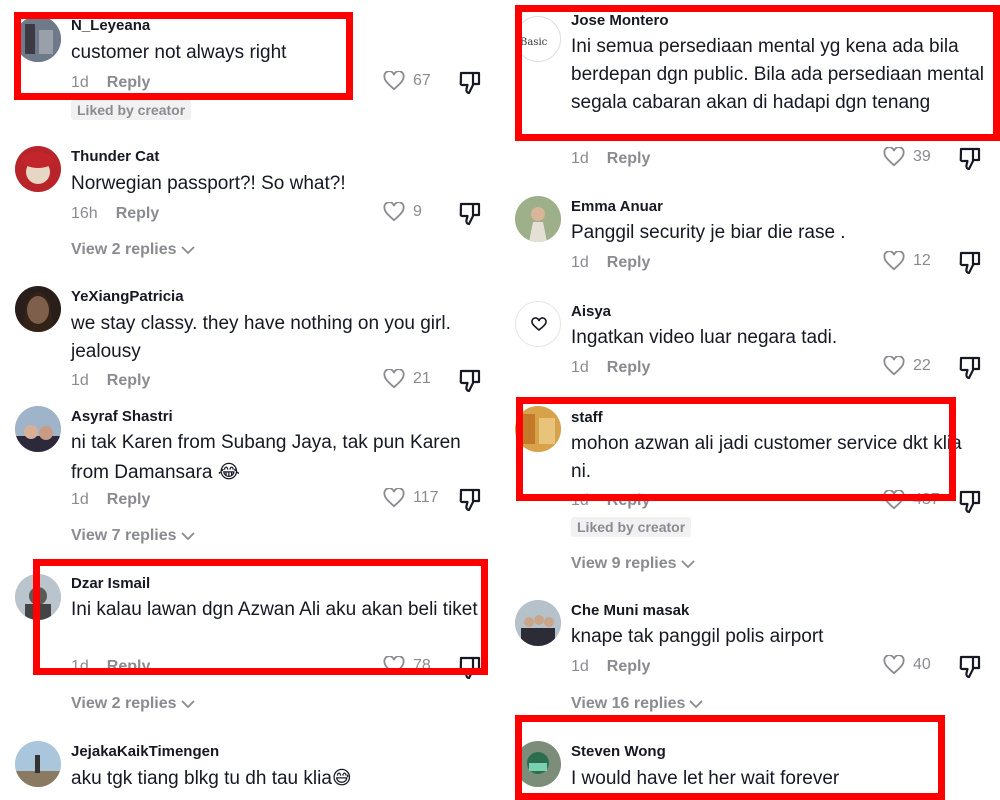 This screenshot has width=1000, height=800. What do you see at coordinates (907, 665) in the screenshot?
I see `like-button: 40` at bounding box center [907, 665].